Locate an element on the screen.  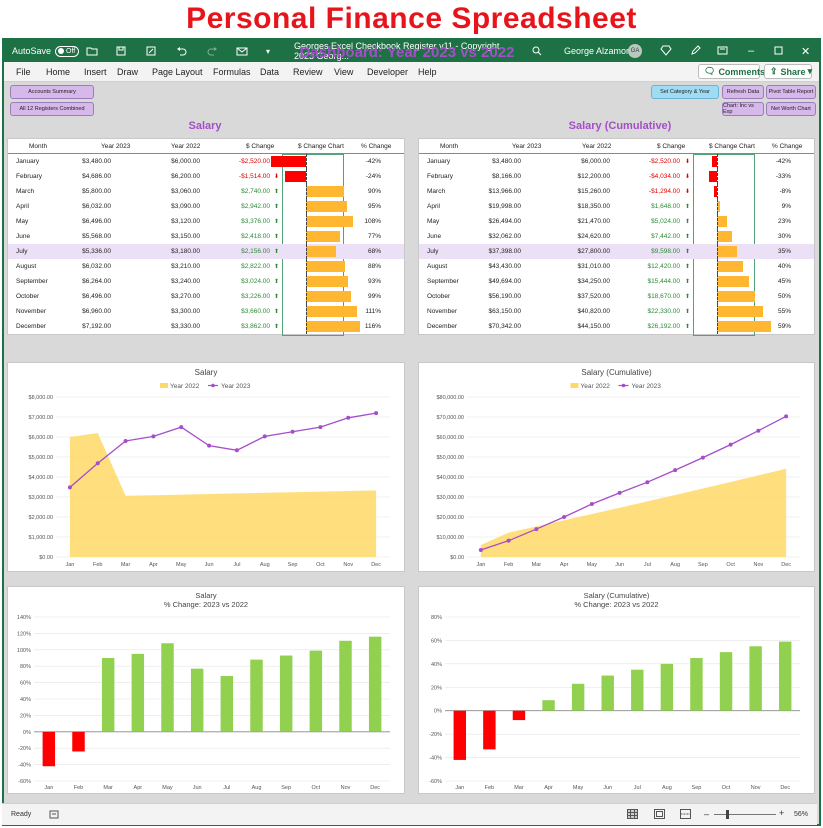
x-tick-label: Feb is located at coordinates (78, 788).